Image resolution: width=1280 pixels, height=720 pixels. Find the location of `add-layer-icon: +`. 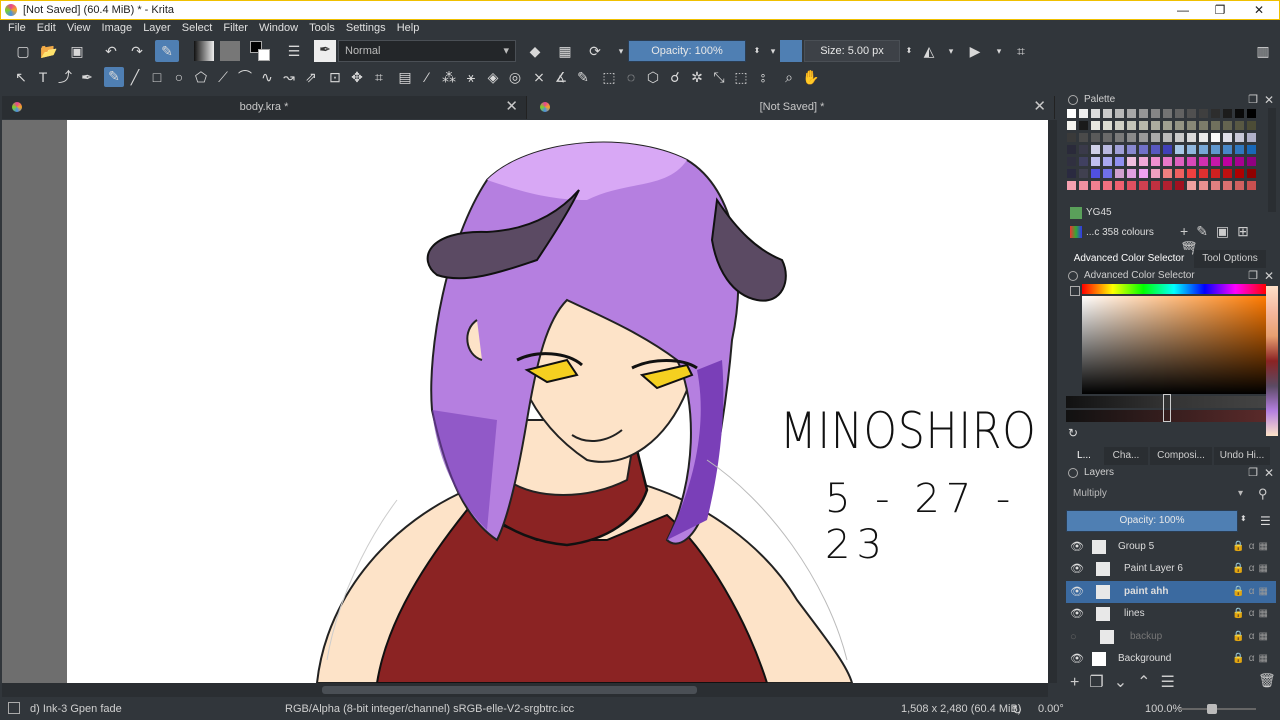

add-layer-icon: + is located at coordinates (1079, 682).